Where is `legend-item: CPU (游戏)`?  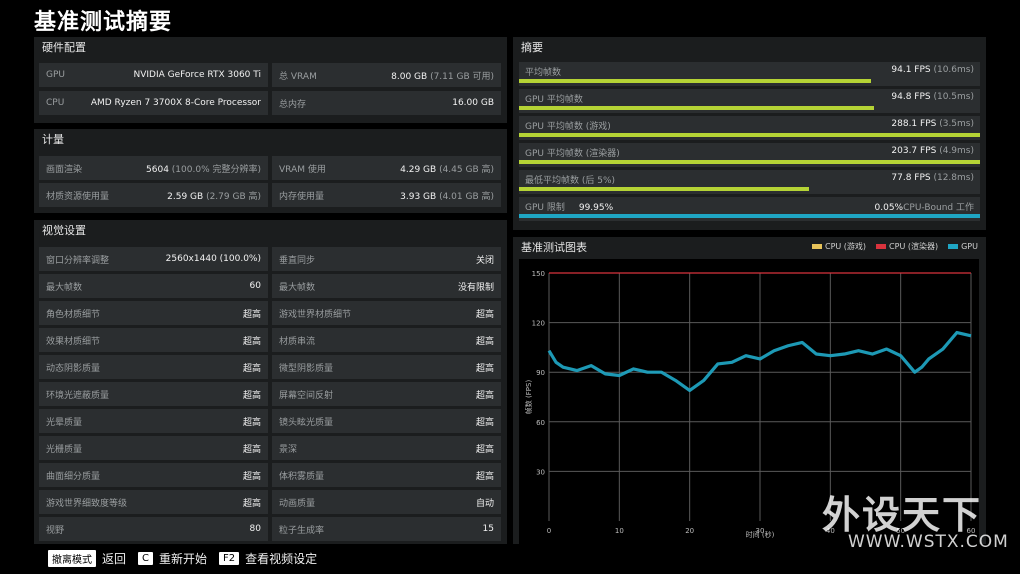
legend-item: CPU (游戏) is located at coordinates (839, 246).